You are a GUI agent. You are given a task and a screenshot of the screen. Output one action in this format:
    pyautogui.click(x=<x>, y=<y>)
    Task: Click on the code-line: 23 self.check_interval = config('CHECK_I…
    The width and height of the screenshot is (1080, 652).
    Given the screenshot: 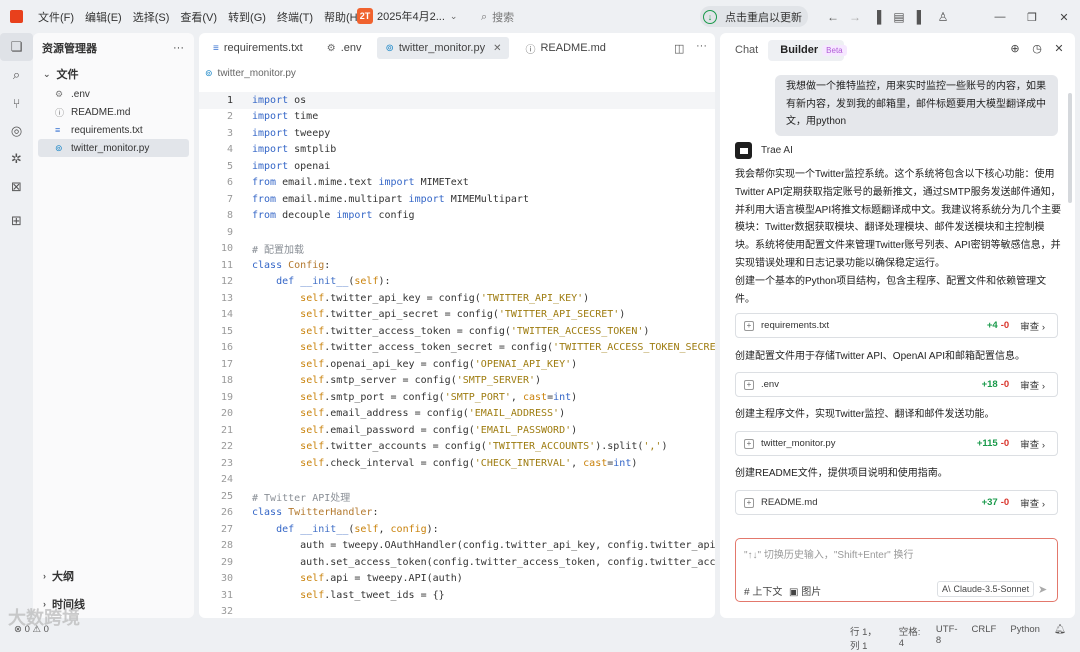 What is the action you would take?
    pyautogui.click(x=457, y=463)
    